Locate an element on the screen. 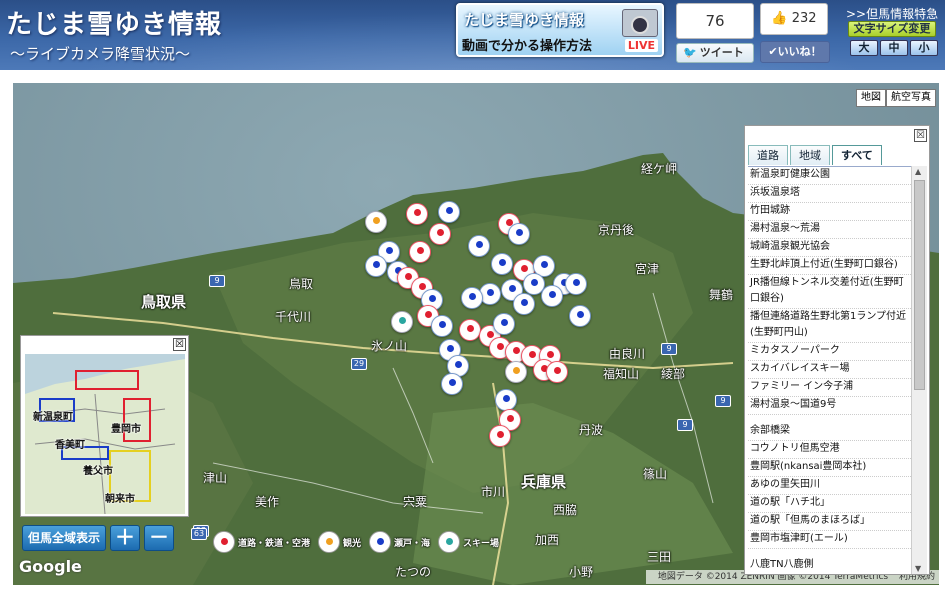  map-label-chizu: 千代川 is located at coordinates (293, 317).